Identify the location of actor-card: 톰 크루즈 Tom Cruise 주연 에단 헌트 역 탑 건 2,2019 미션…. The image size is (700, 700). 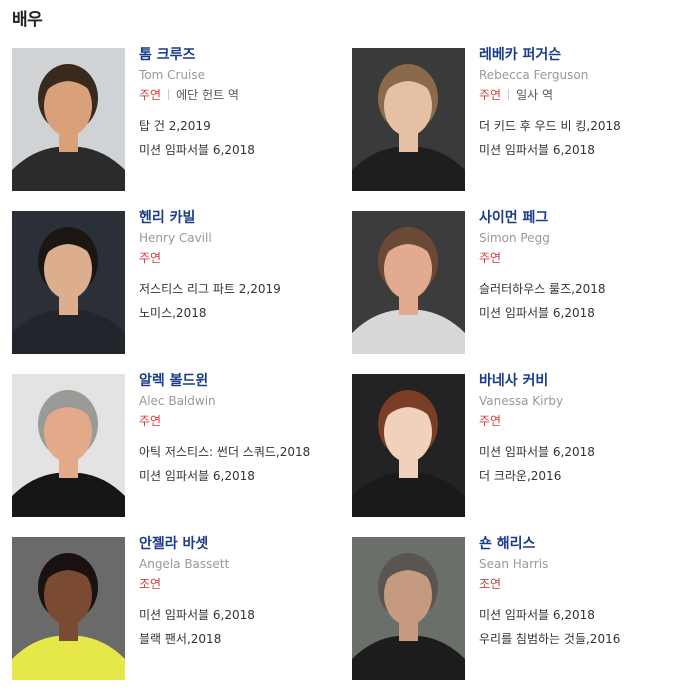
(182, 129).